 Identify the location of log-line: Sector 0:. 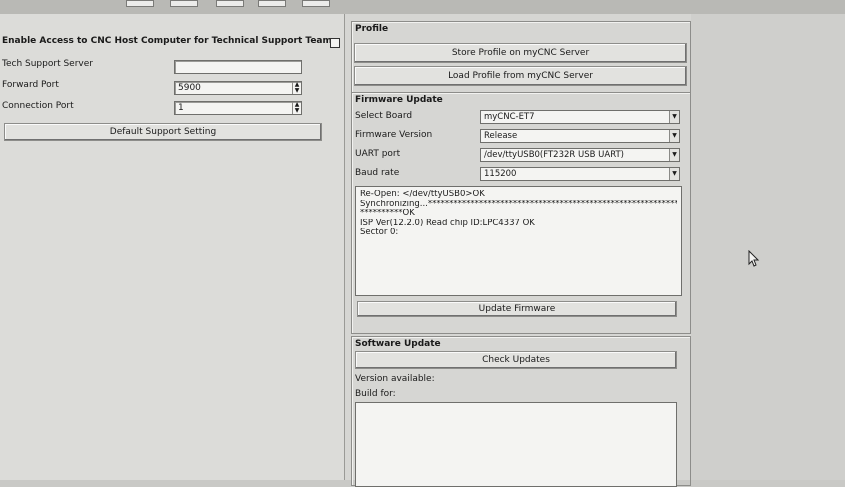
(379, 232).